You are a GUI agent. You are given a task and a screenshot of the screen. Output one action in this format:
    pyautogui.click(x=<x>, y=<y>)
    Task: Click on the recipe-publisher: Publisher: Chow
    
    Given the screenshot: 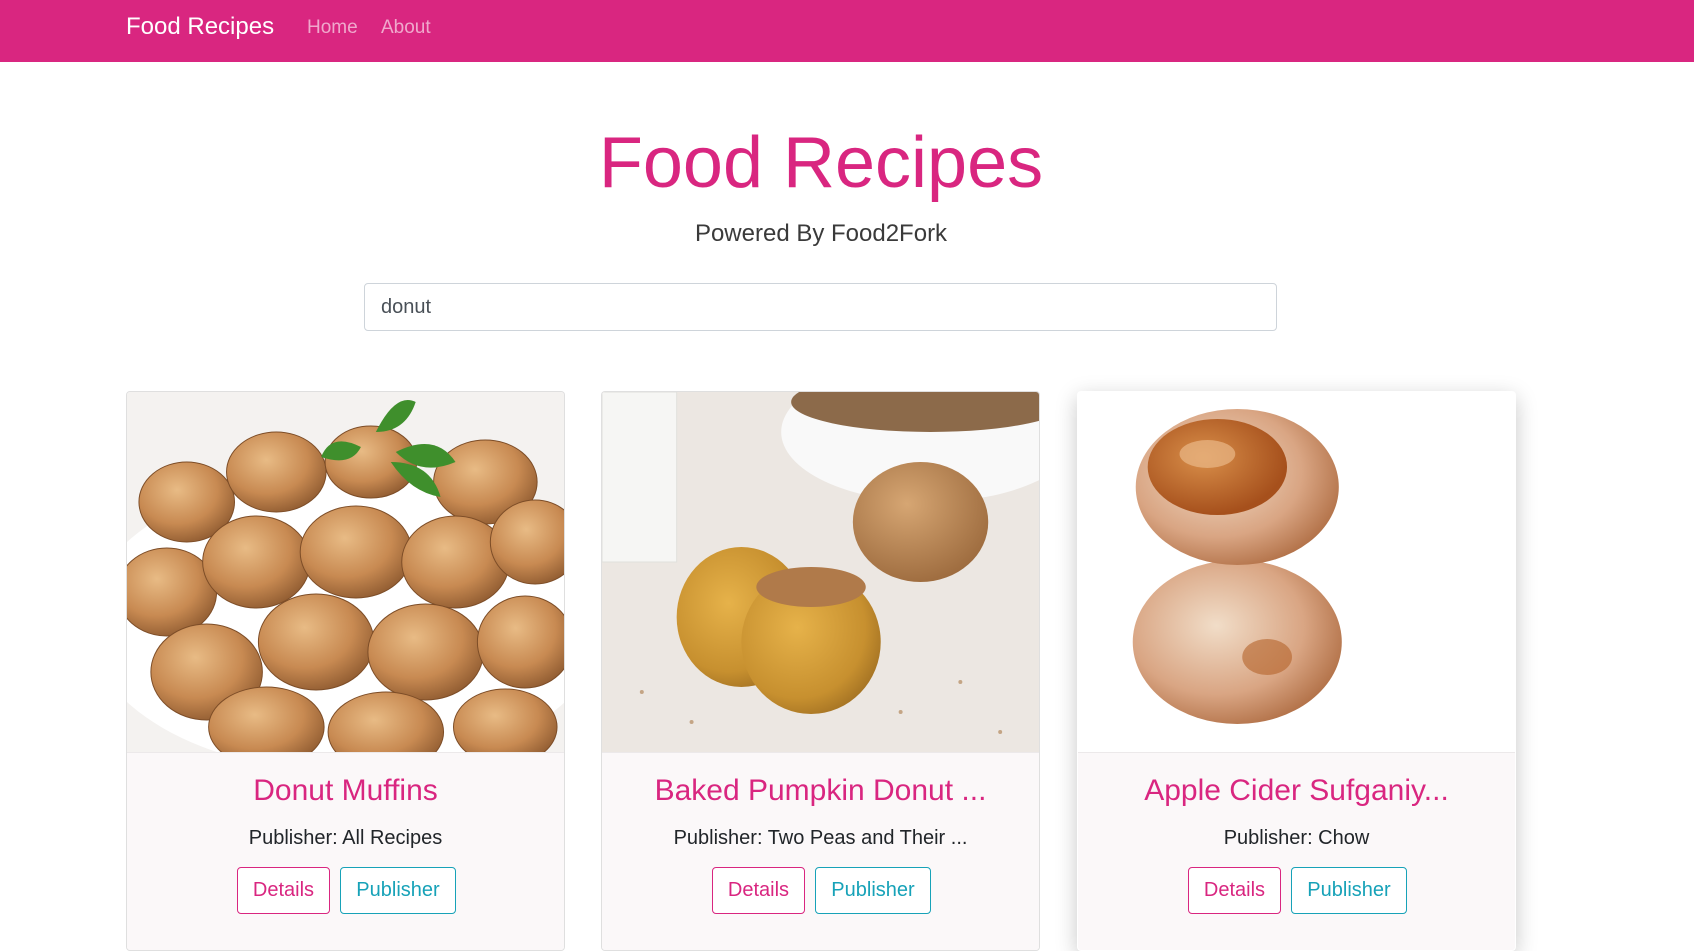 What is the action you would take?
    pyautogui.click(x=1296, y=838)
    